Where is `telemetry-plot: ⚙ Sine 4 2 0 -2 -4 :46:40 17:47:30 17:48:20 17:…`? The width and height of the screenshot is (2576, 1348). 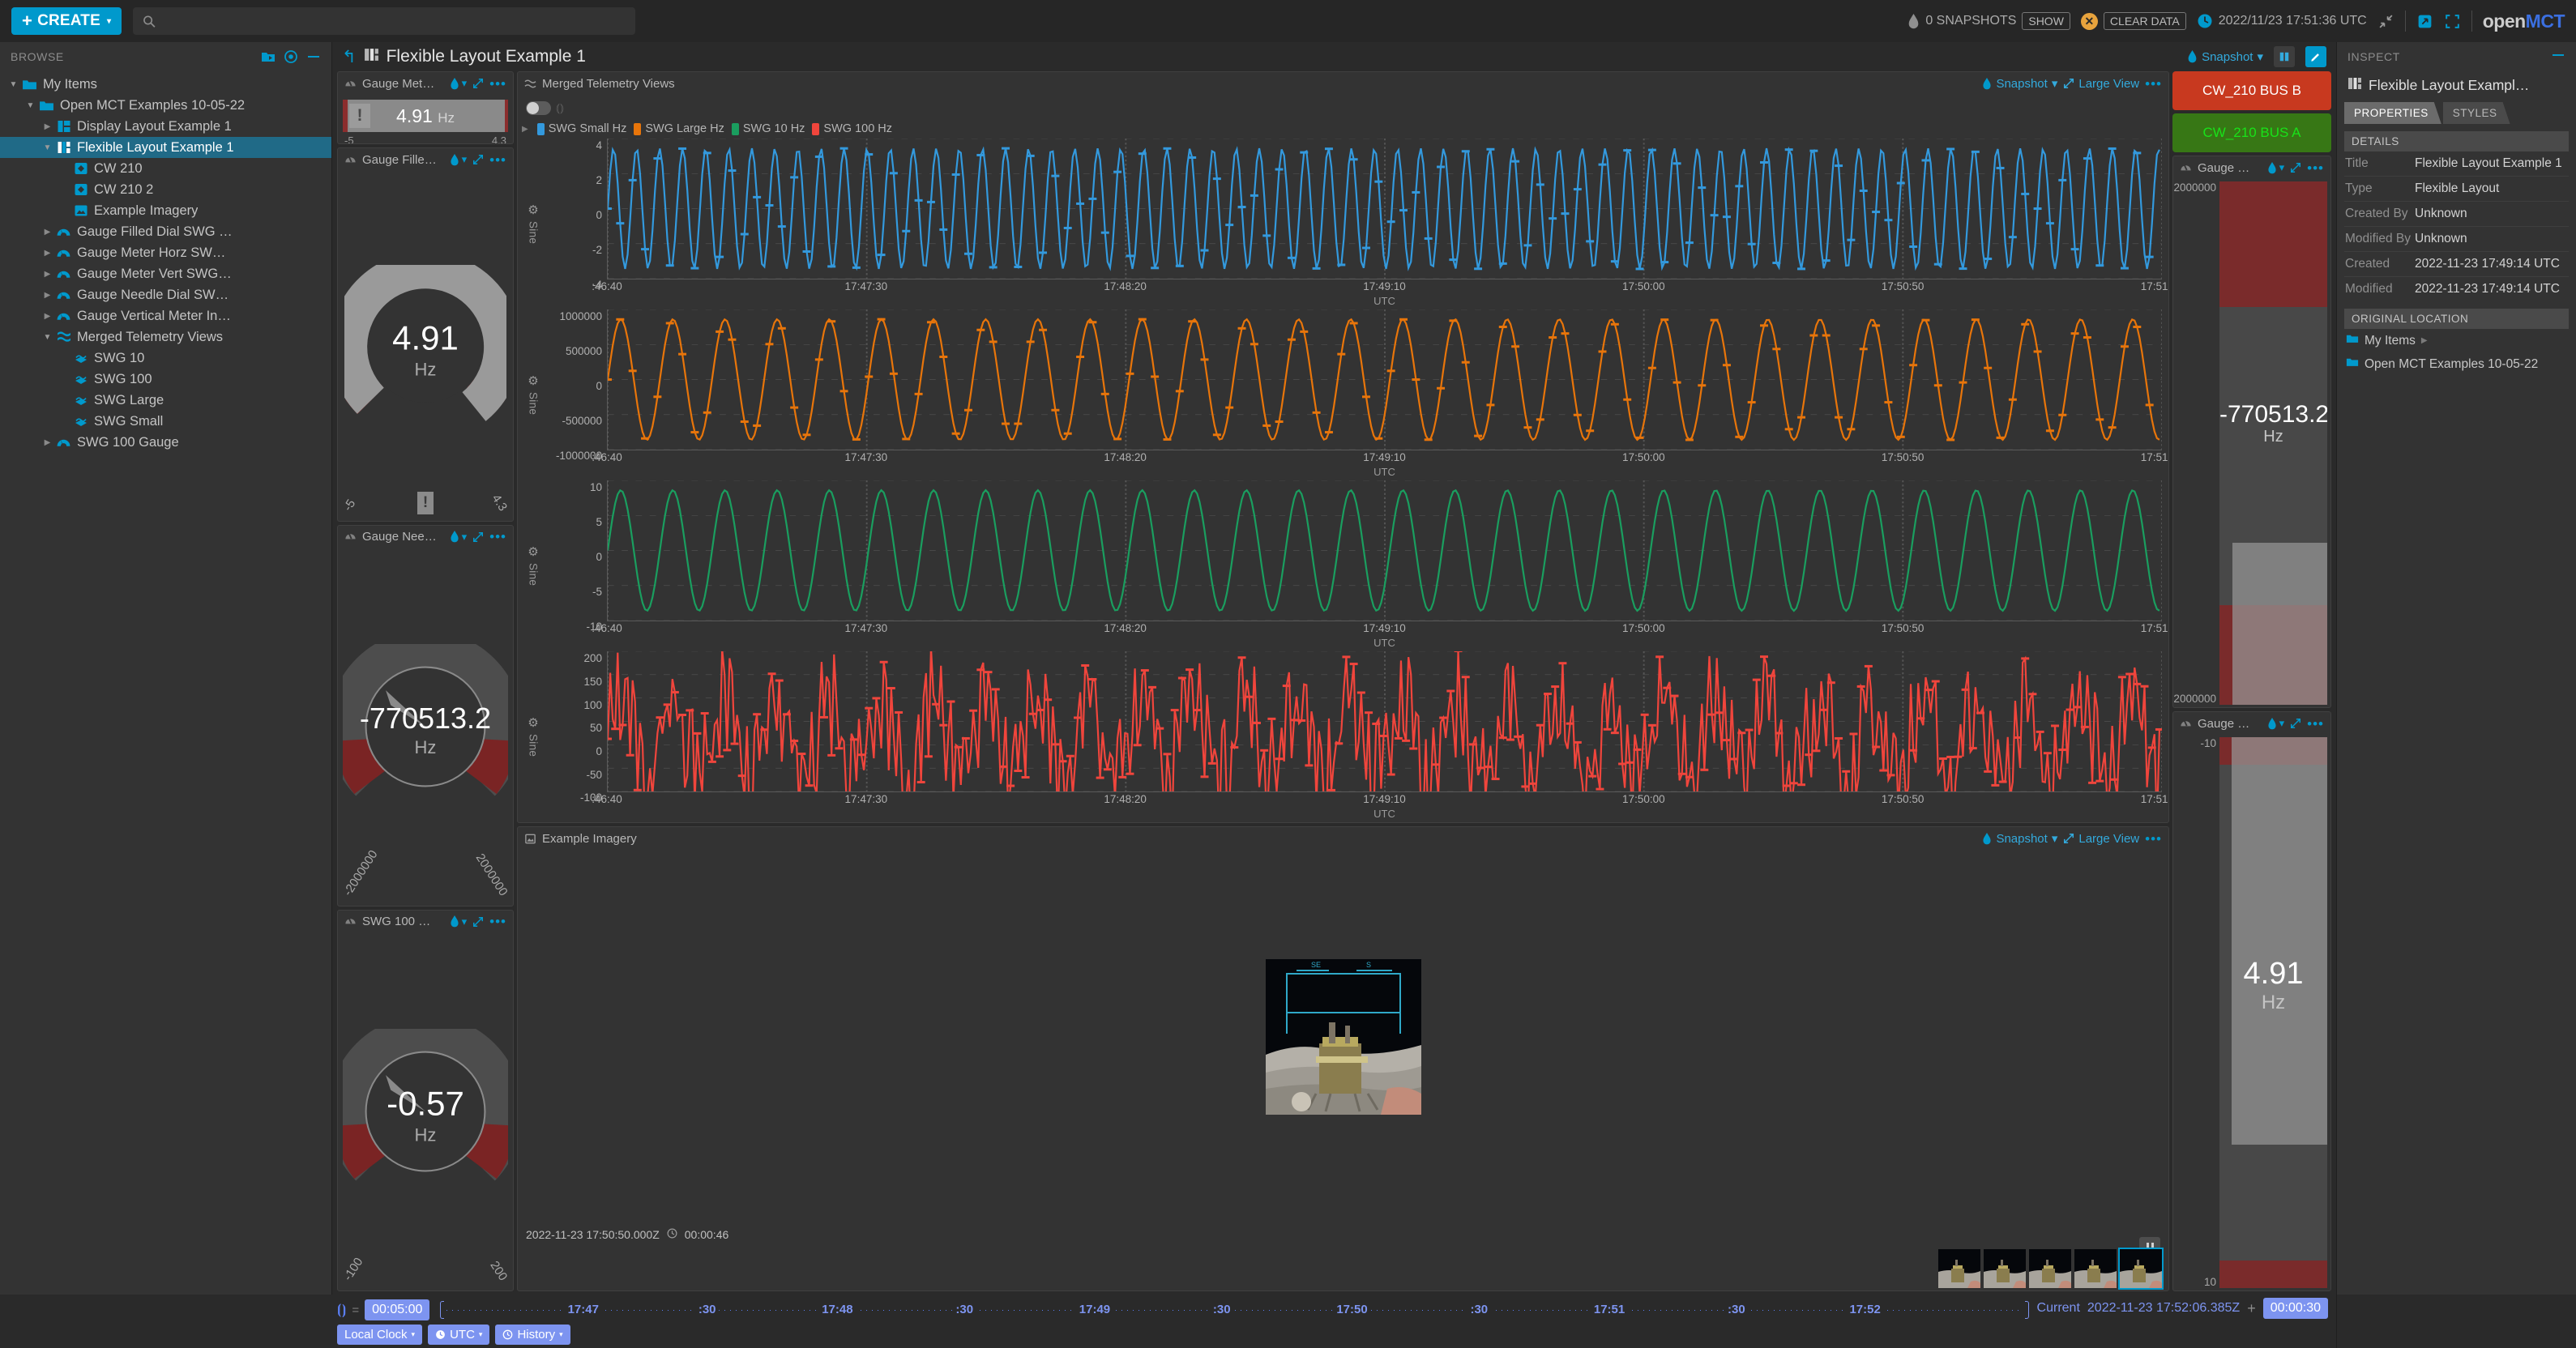 telemetry-plot: ⚙ Sine 4 2 0 -2 -4 :46:40 17:47:30 17:48:20 17:… is located at coordinates (1343, 224).